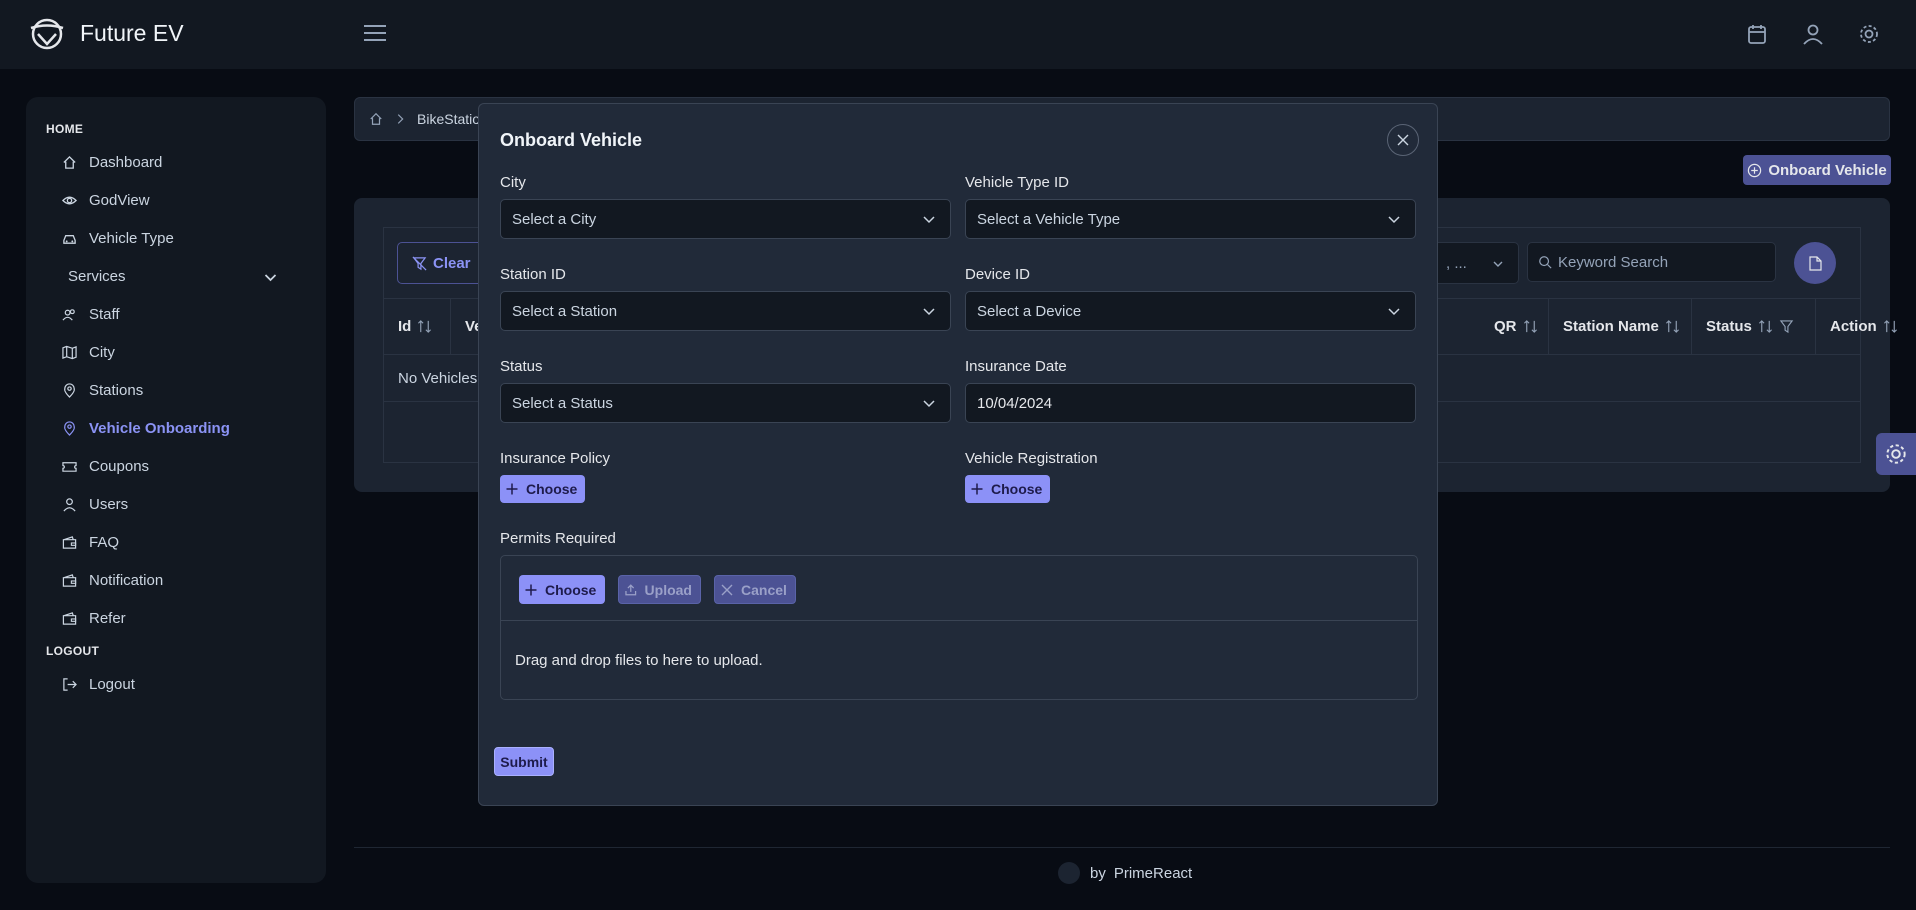 This screenshot has height=910, width=1916. What do you see at coordinates (998, 274) in the screenshot?
I see `device-label: Device ID` at bounding box center [998, 274].